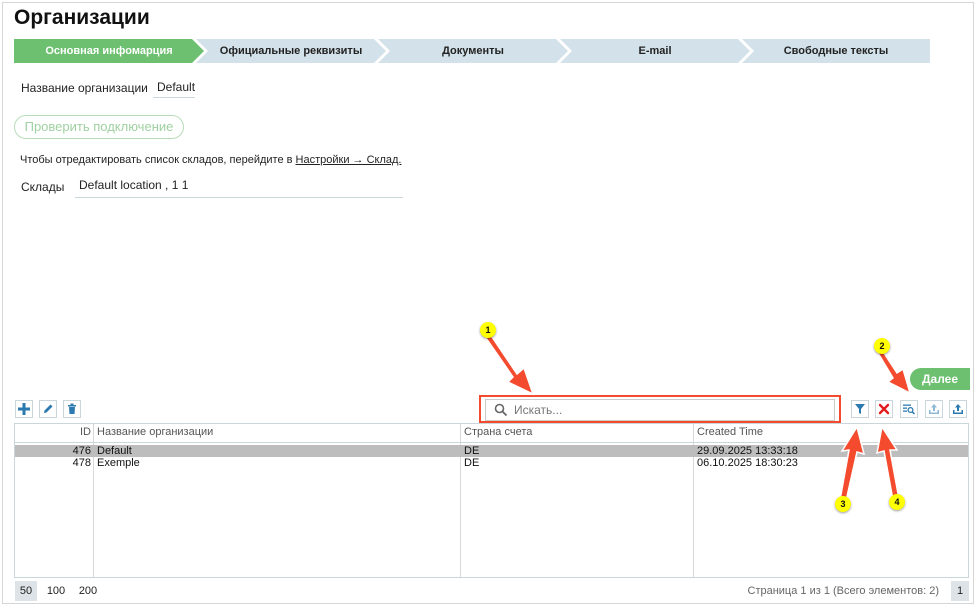  Describe the element at coordinates (239, 188) in the screenshot. I see `warehouses-field: Default location , 1 1` at that location.